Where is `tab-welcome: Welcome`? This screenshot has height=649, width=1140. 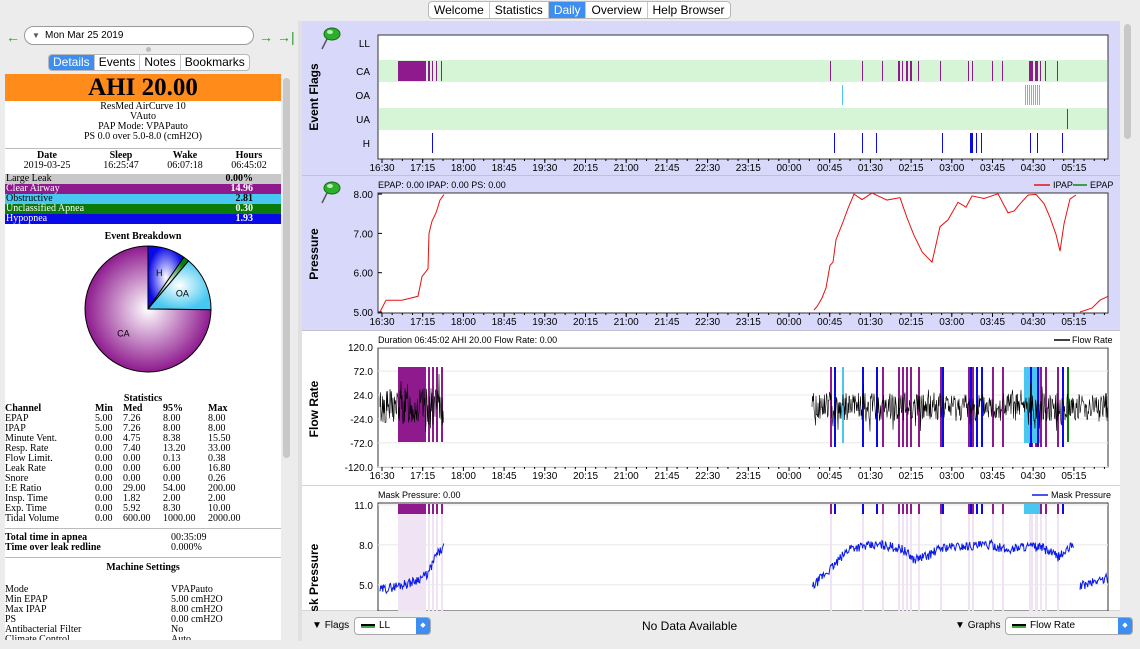 tab-welcome: Welcome is located at coordinates (459, 10).